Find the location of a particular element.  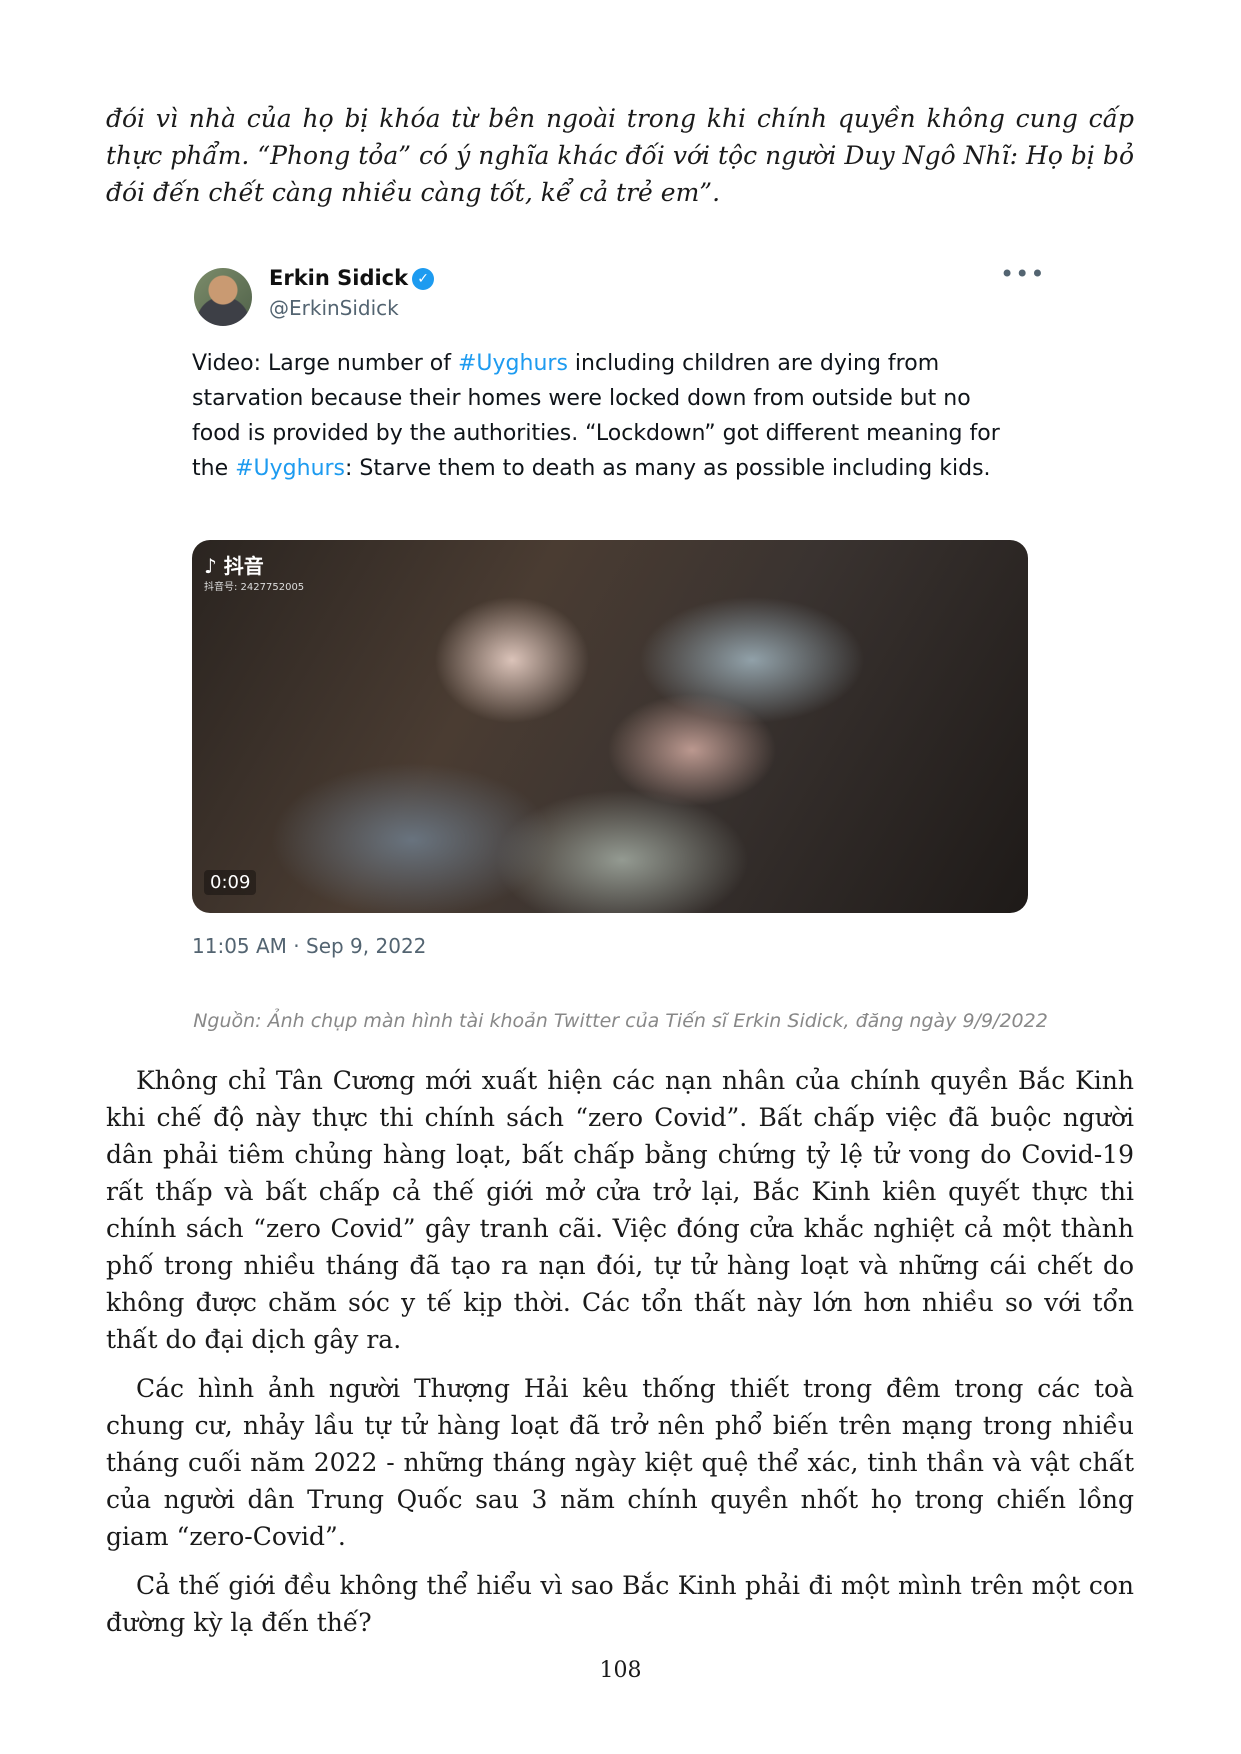

tweet-video-thumbnail: ♪ 抖音 抖音号: 2427752005 0:09 is located at coordinates (610, 726).